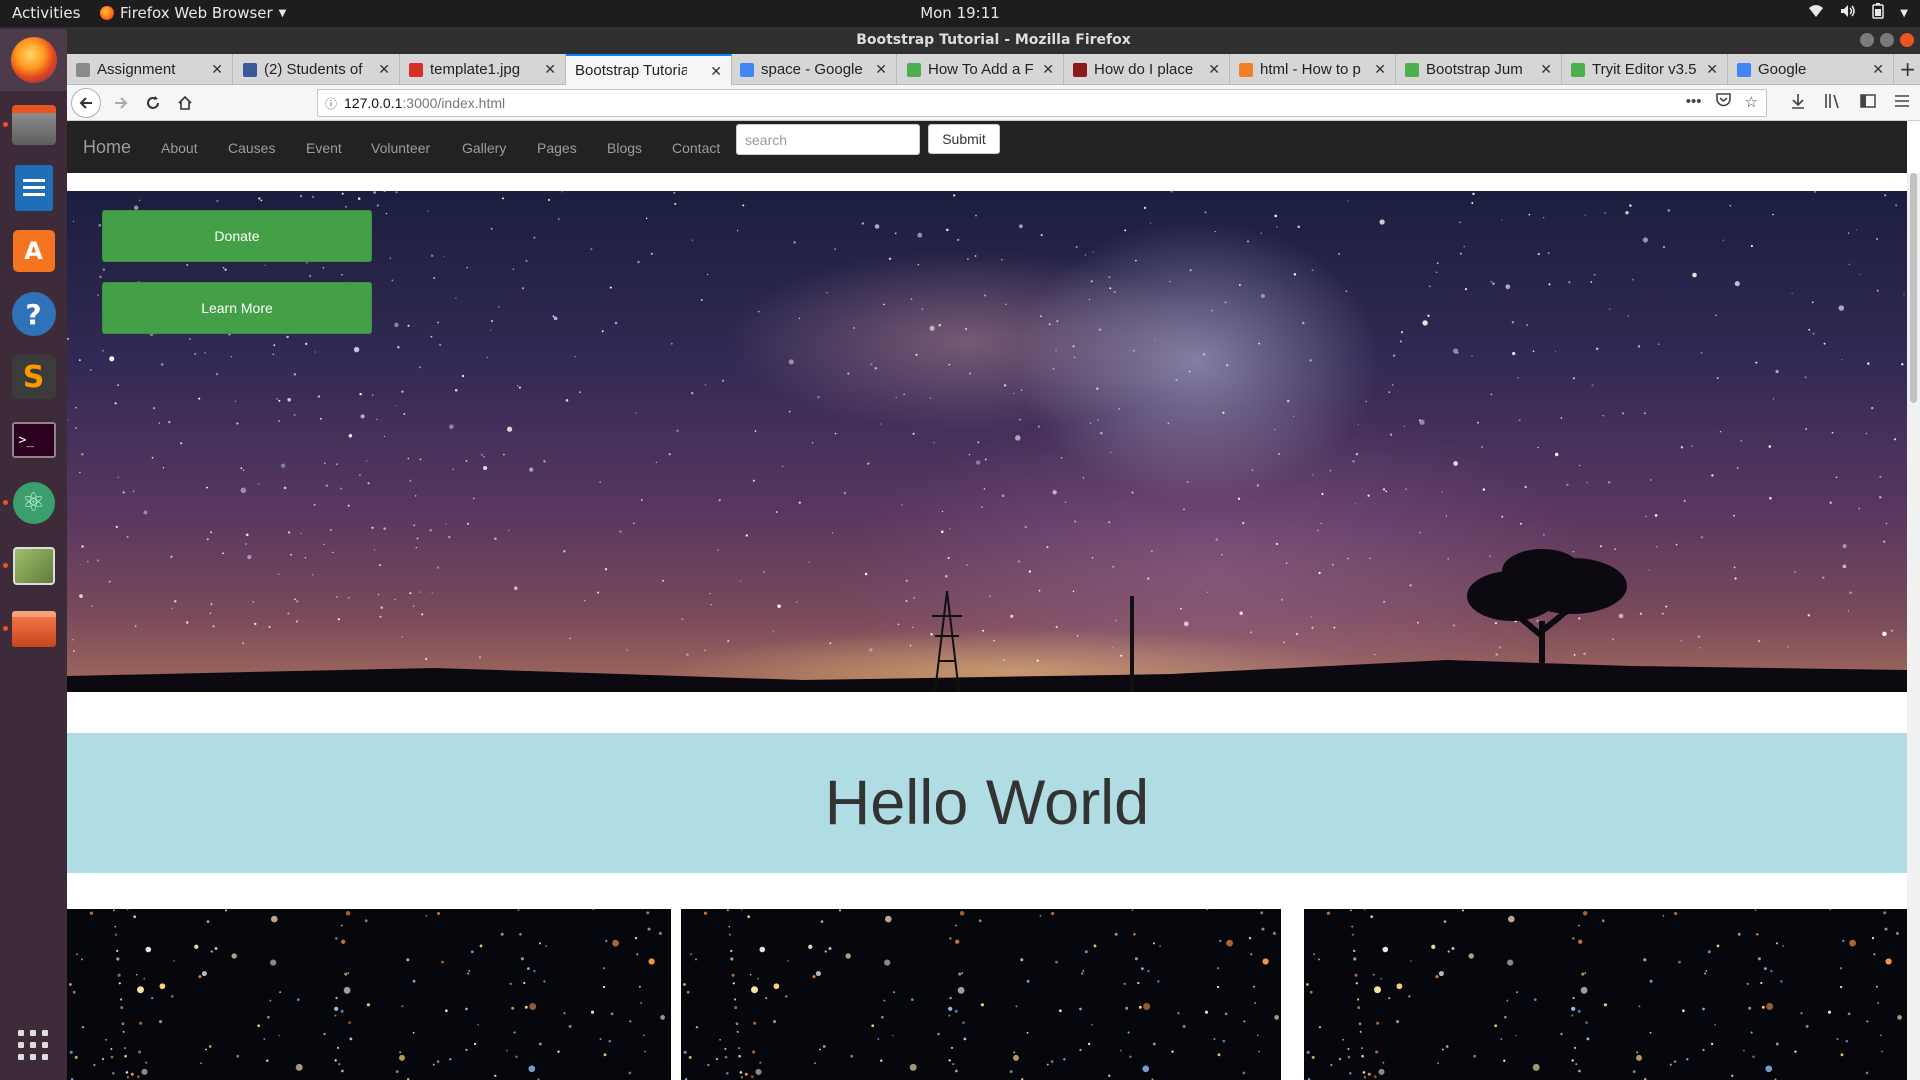 Image resolution: width=1920 pixels, height=1080 pixels. What do you see at coordinates (1907, 69) in the screenshot?
I see `new-tab-button: +` at bounding box center [1907, 69].